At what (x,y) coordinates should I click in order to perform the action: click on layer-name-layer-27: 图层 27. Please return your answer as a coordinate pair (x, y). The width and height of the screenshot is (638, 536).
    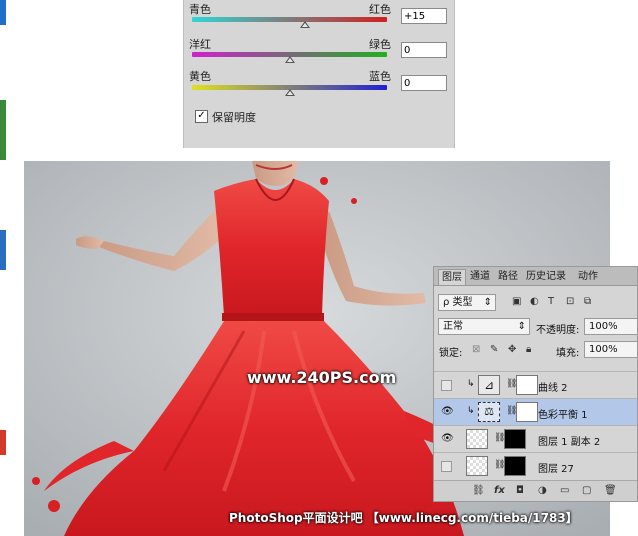
    Looking at the image, I should click on (556, 467).